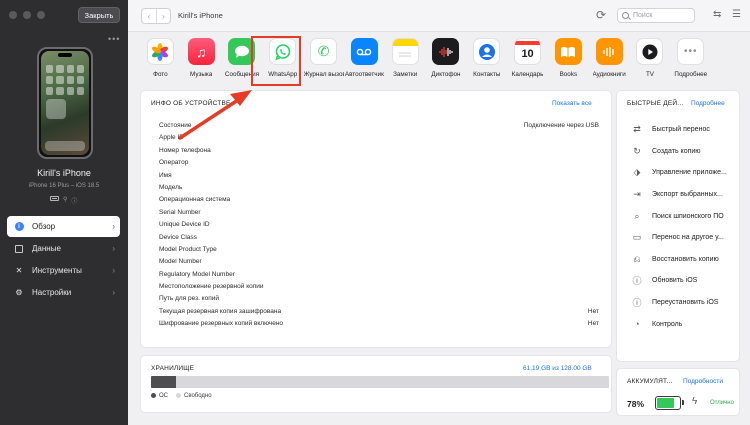 Image resolution: width=750 pixels, height=425 pixels. Describe the element at coordinates (65, 103) in the screenshot. I see `device-image` at that location.